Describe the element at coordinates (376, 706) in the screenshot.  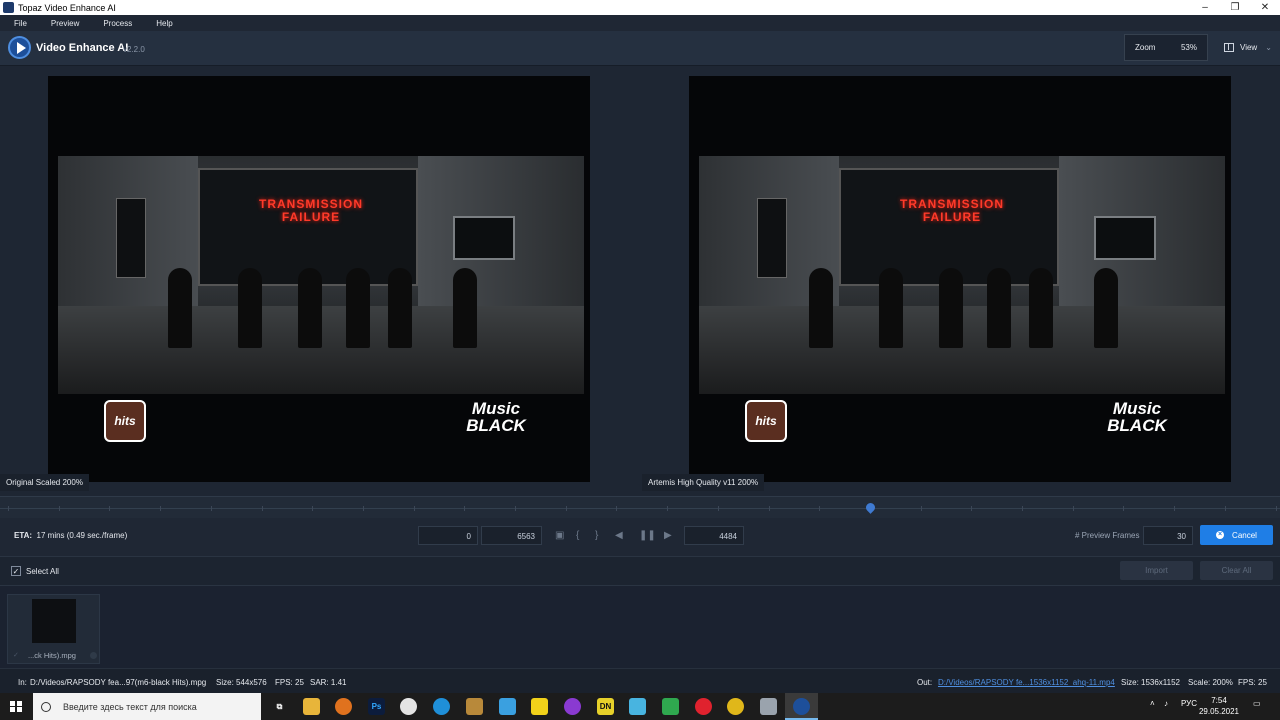
I see `photoshop-icon: Ps` at that location.